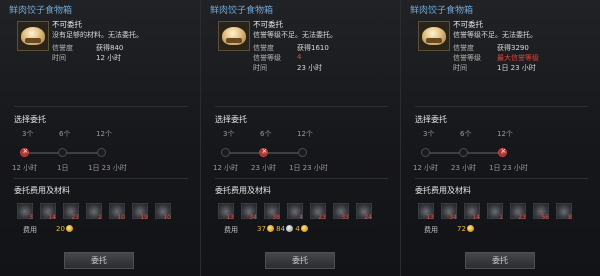  I want to click on time-row: 时间 1日 23 小时, so click(494, 68).